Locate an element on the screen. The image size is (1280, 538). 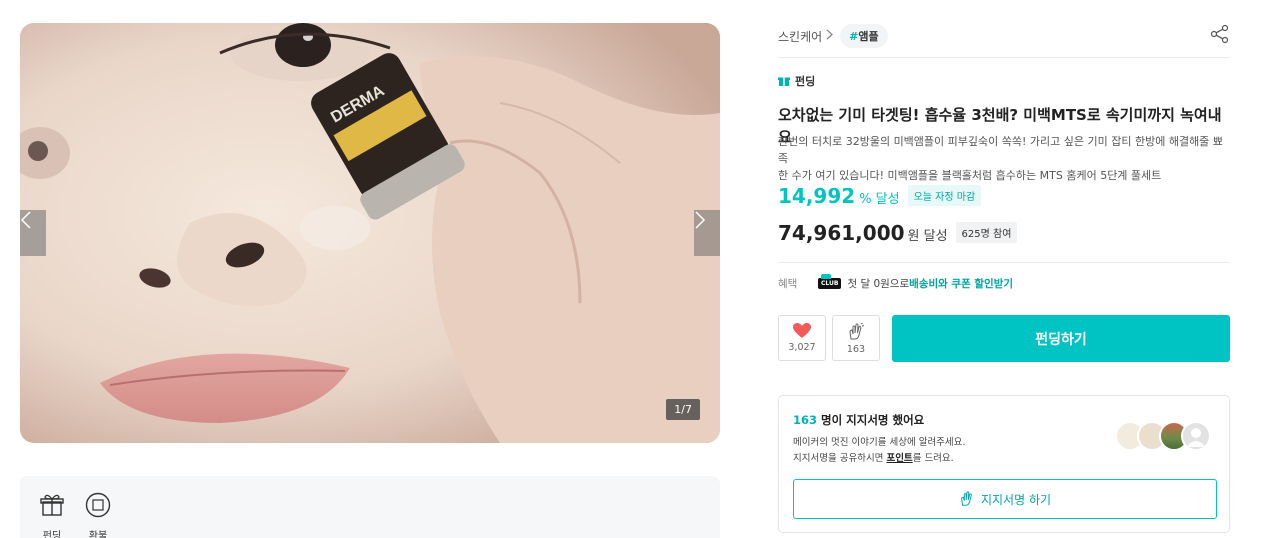
like-count: 3,027 is located at coordinates (802, 347).